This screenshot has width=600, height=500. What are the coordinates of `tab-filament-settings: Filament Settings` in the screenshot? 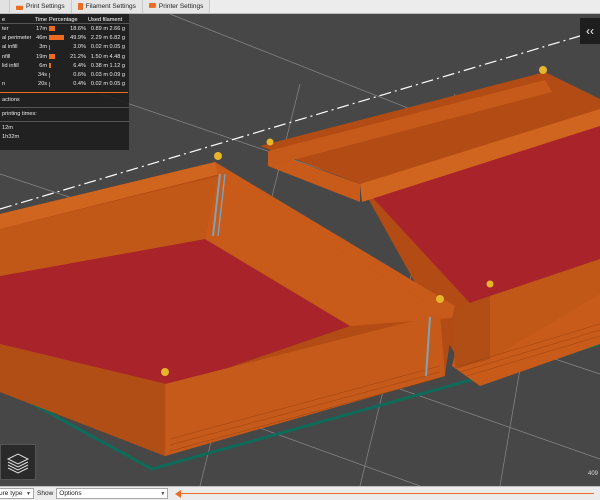 It's located at (107, 6).